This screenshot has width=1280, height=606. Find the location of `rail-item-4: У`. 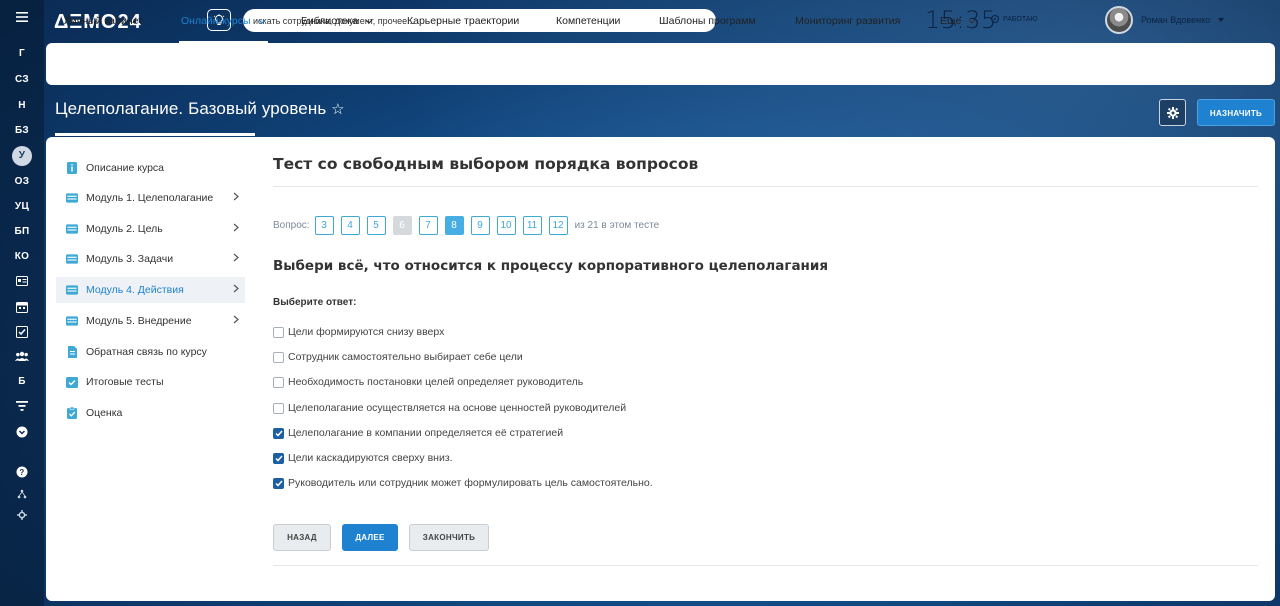

rail-item-4: У is located at coordinates (22, 156).